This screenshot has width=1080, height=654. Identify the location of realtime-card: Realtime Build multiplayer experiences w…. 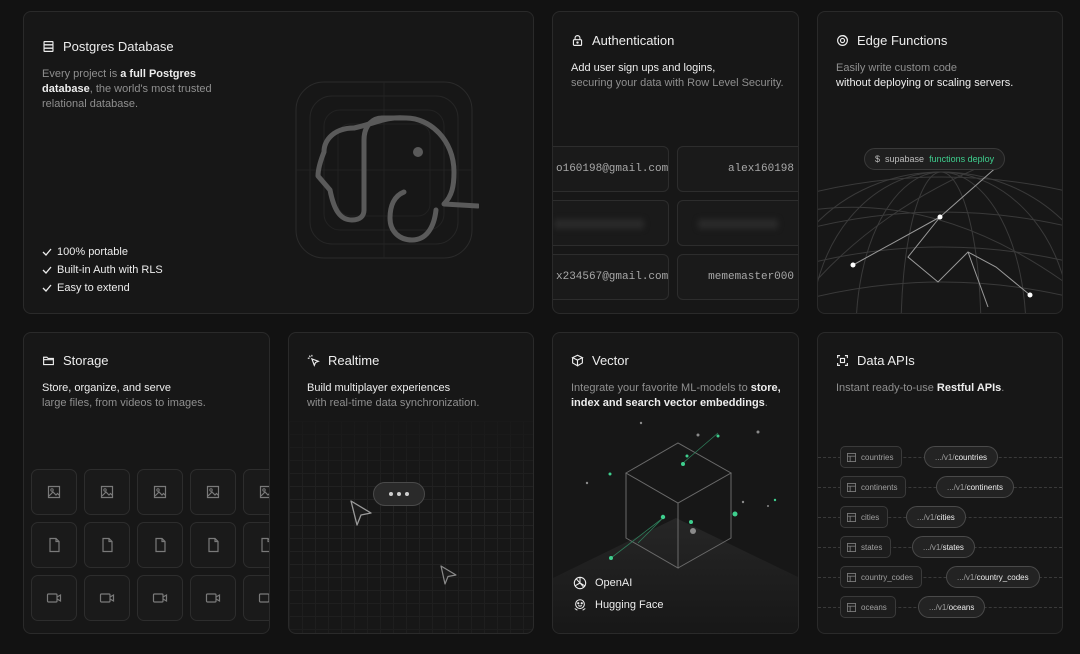
(411, 483).